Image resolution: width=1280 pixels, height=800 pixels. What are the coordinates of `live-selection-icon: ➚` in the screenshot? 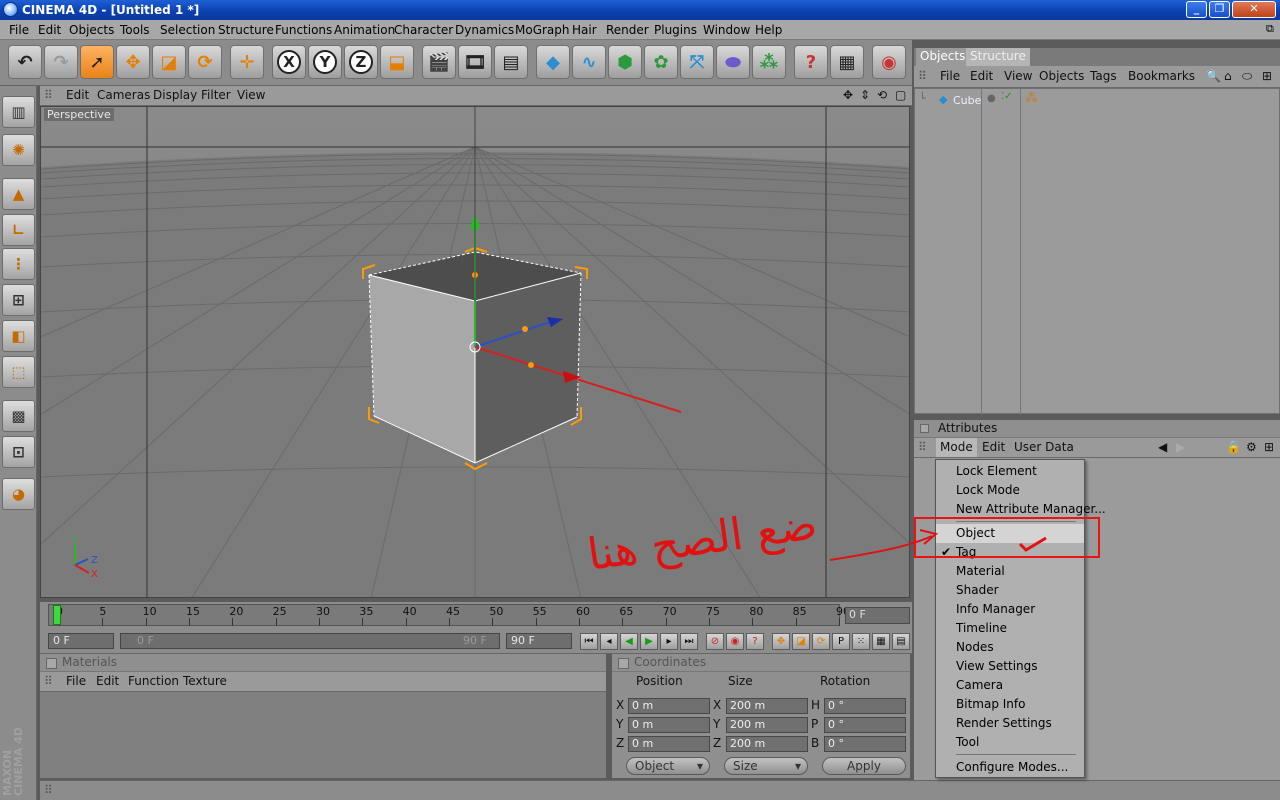 It's located at (97, 62).